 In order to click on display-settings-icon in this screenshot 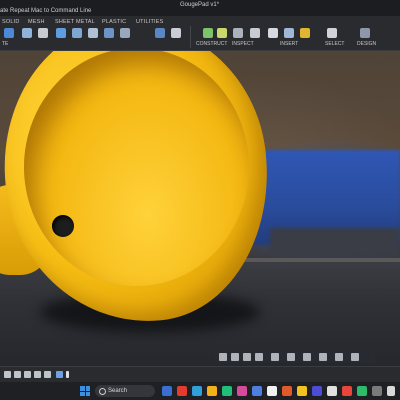, I will do `click(291, 357)`.